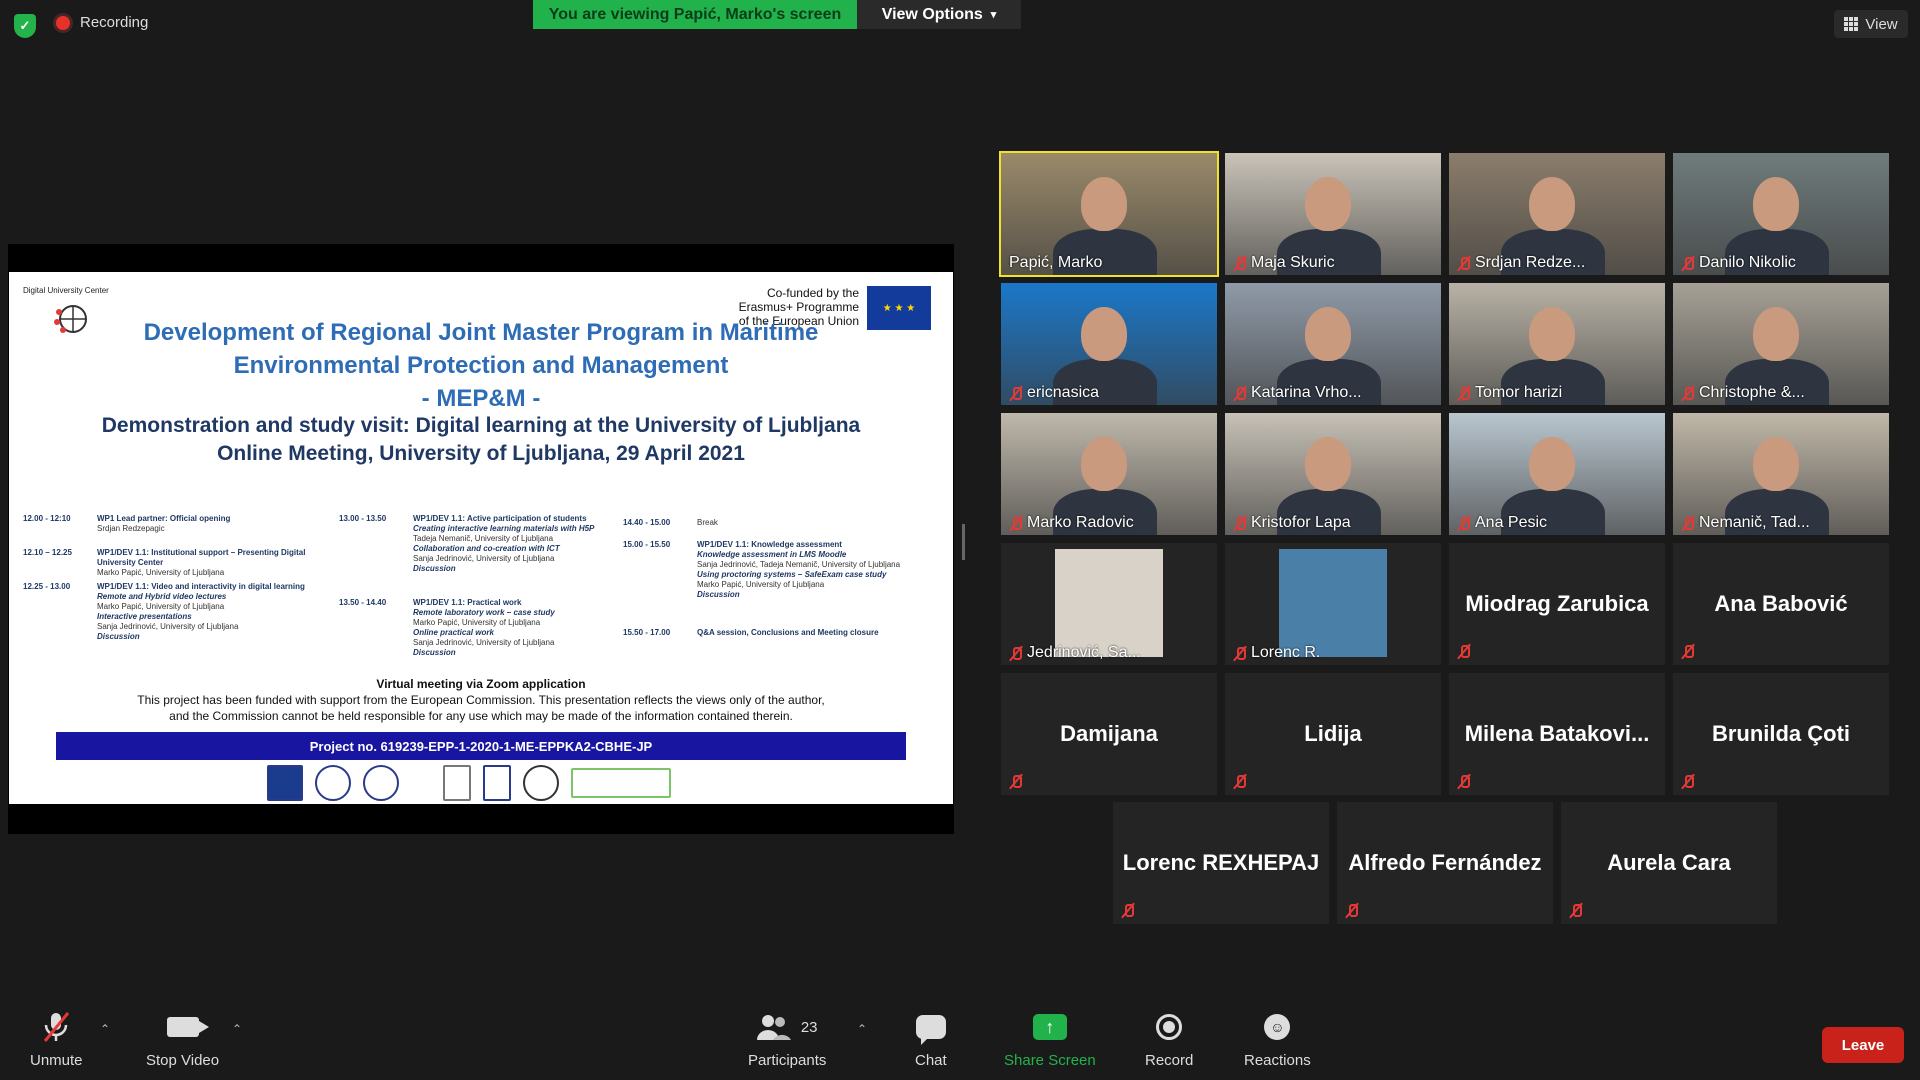 Image resolution: width=1920 pixels, height=1080 pixels. Describe the element at coordinates (1557, 474) in the screenshot. I see `participant-tile: Ana Pesic` at that location.